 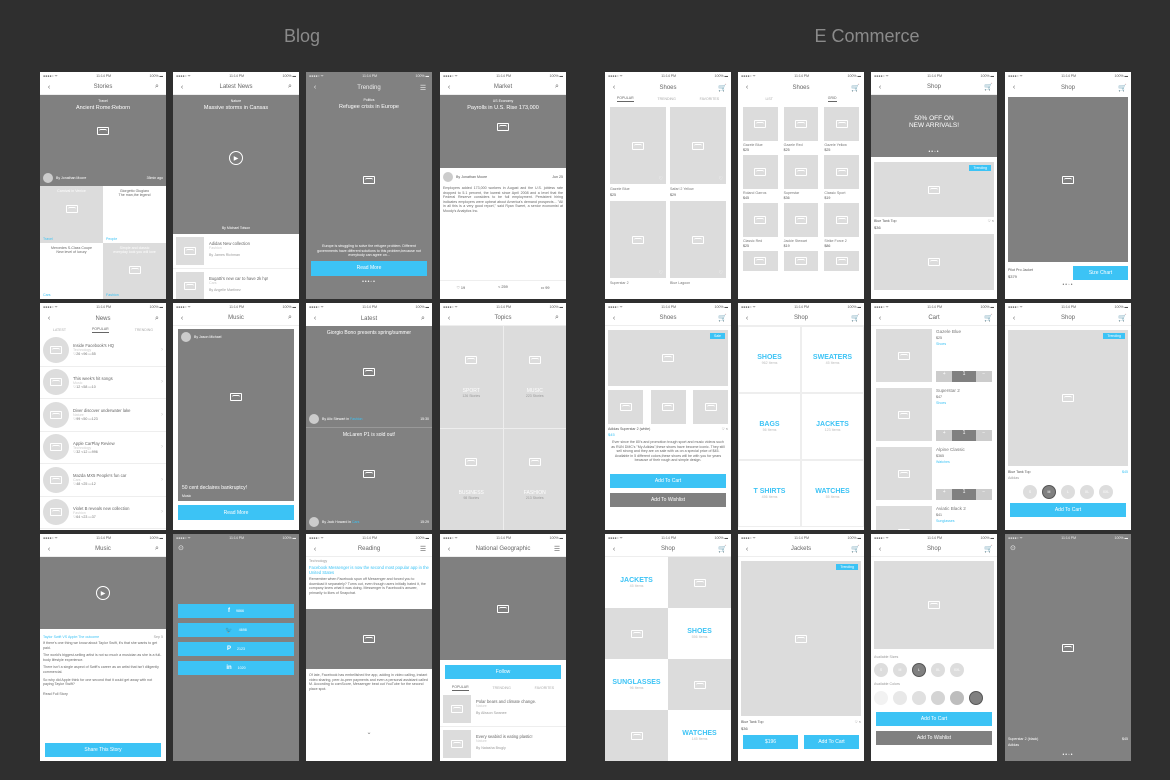 What do you see at coordinates (471, 377) in the screenshot?
I see `topic-tile: SPORT 126 Stories` at bounding box center [471, 377].